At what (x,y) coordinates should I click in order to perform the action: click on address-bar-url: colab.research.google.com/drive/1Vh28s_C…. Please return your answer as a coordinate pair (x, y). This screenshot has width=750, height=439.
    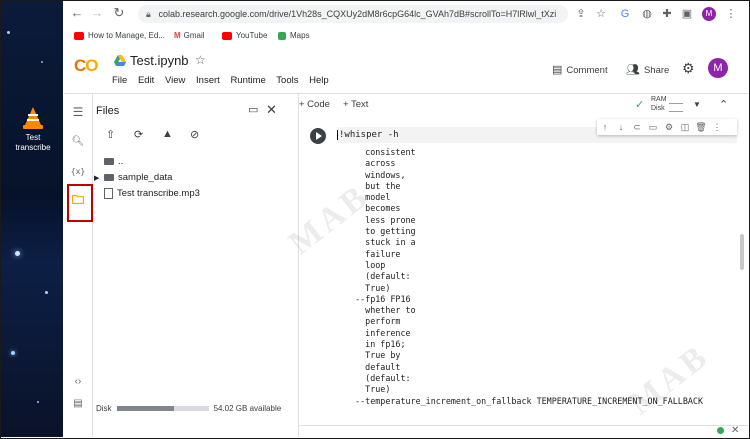
    Looking at the image, I should click on (357, 14).